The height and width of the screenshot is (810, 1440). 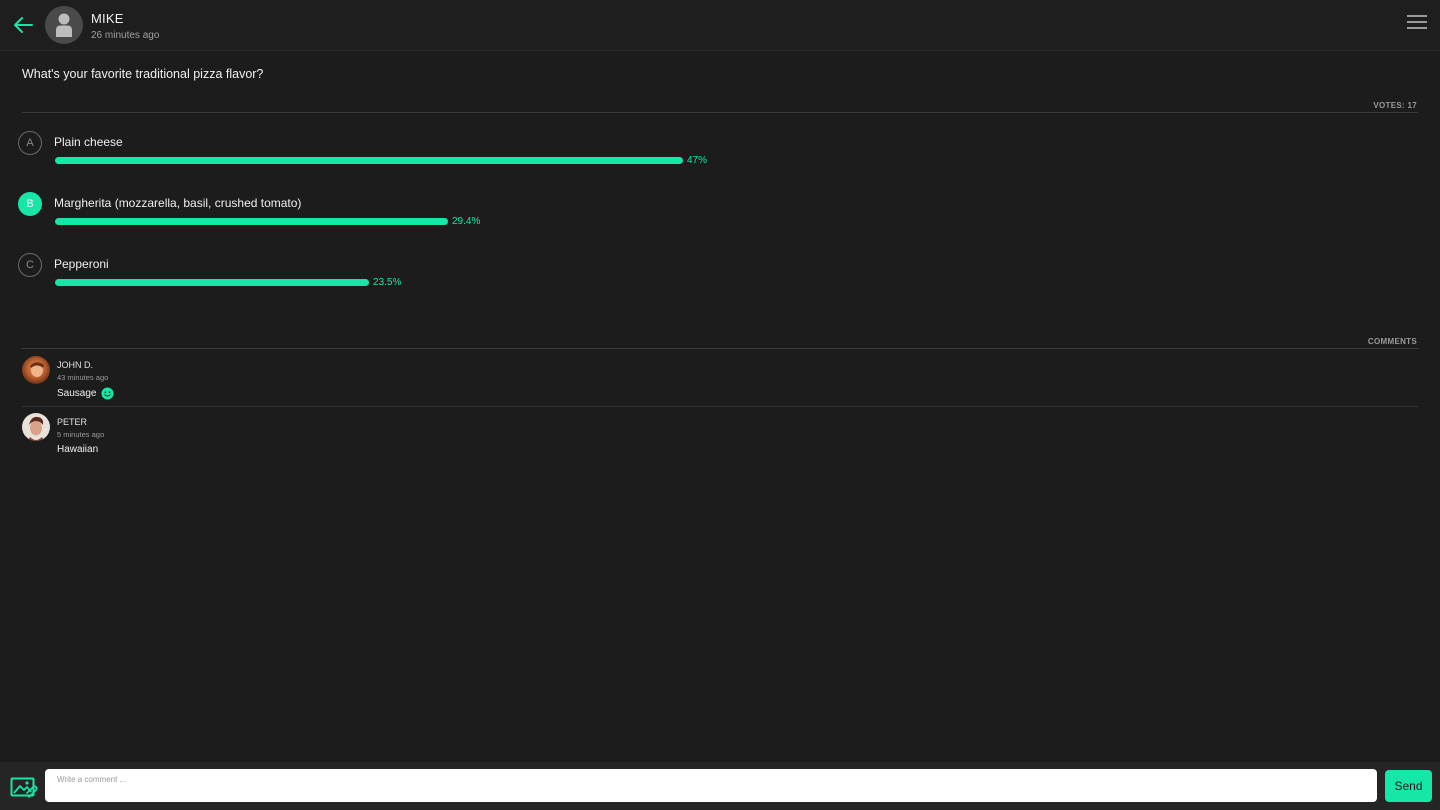 I want to click on comment-text: Hawaiian, so click(x=78, y=449).